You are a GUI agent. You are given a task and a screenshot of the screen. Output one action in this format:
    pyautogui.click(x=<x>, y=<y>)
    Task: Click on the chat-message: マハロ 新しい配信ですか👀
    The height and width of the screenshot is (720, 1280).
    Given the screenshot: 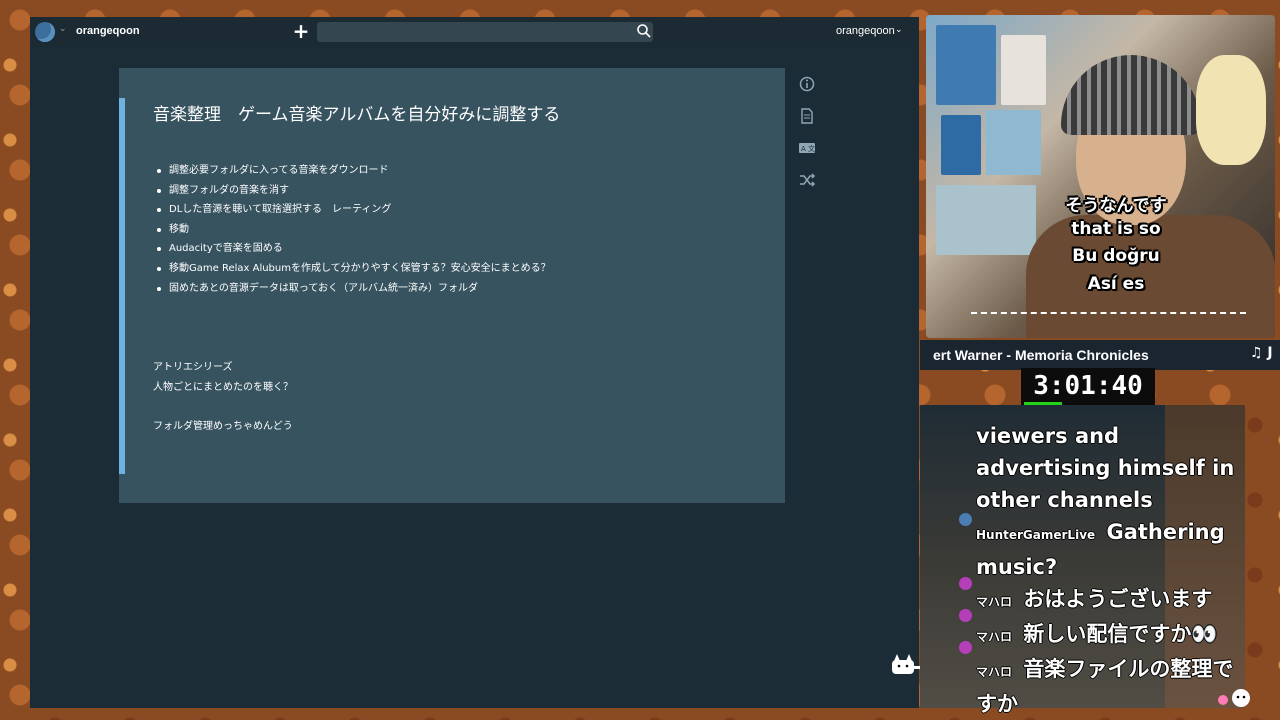 What is the action you would take?
    pyautogui.click(x=1113, y=635)
    